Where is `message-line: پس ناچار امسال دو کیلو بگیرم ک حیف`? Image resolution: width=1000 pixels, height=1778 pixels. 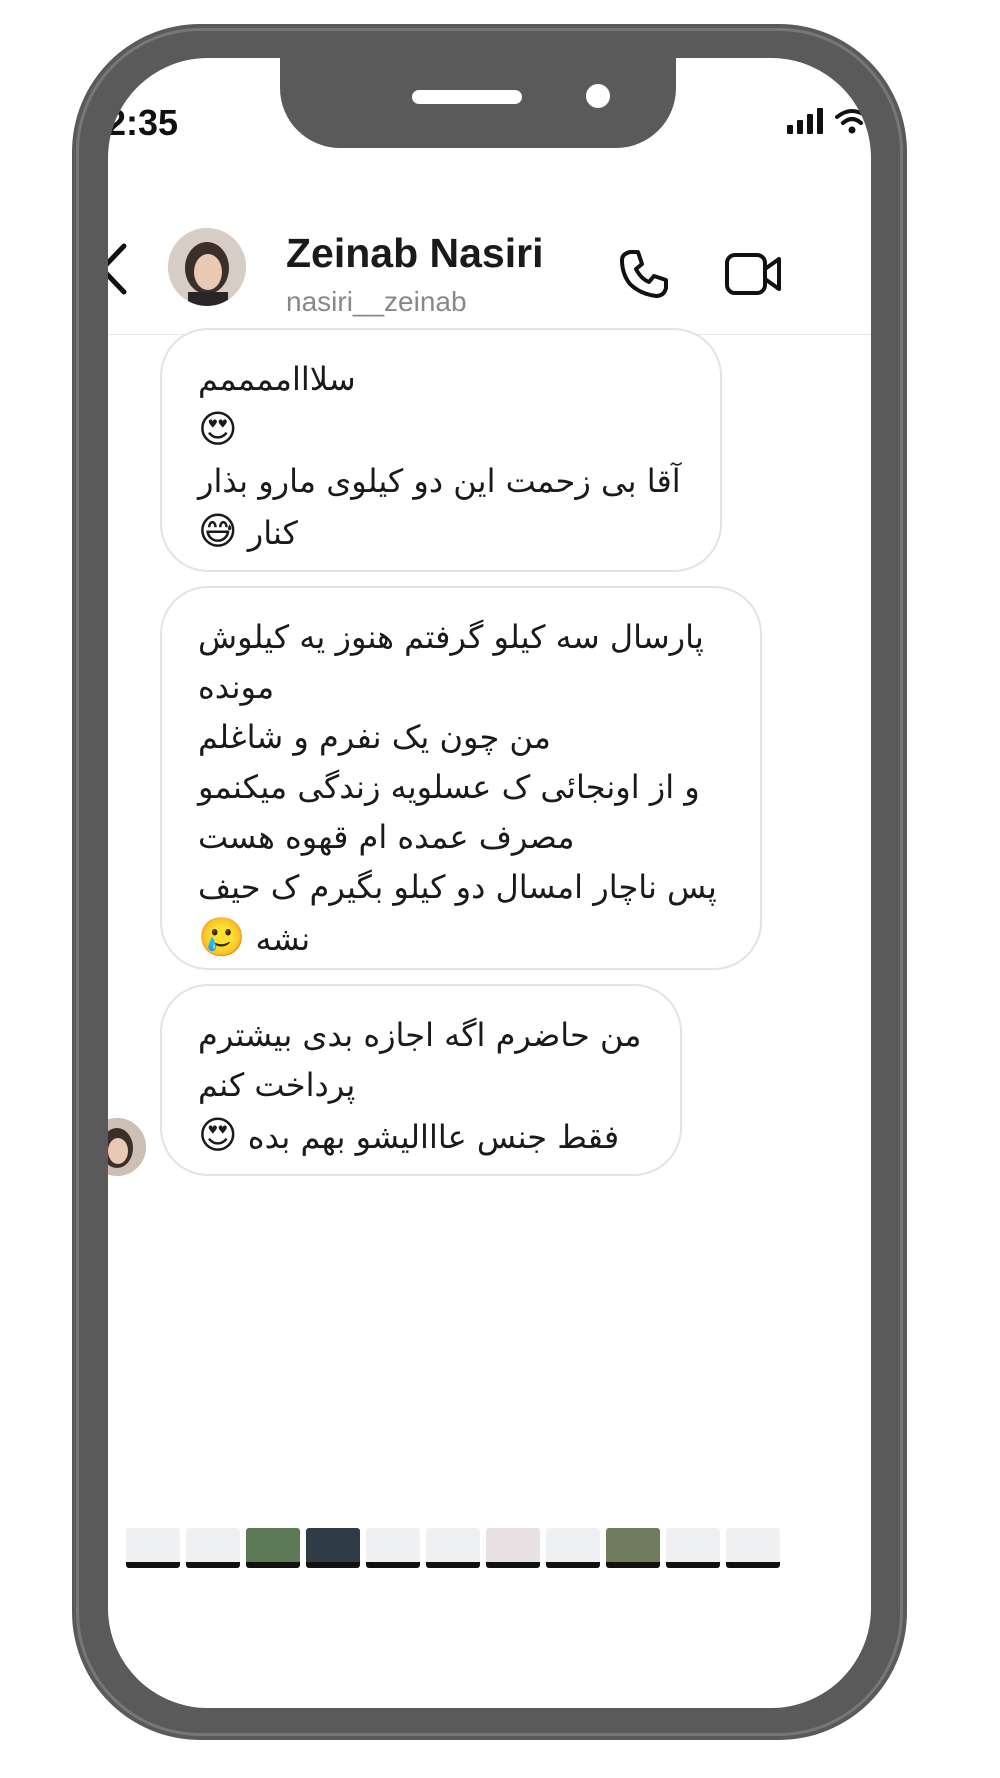
message-line: پس ناچار امسال دو کیلو بگیرم ک حیف is located at coordinates (457, 887).